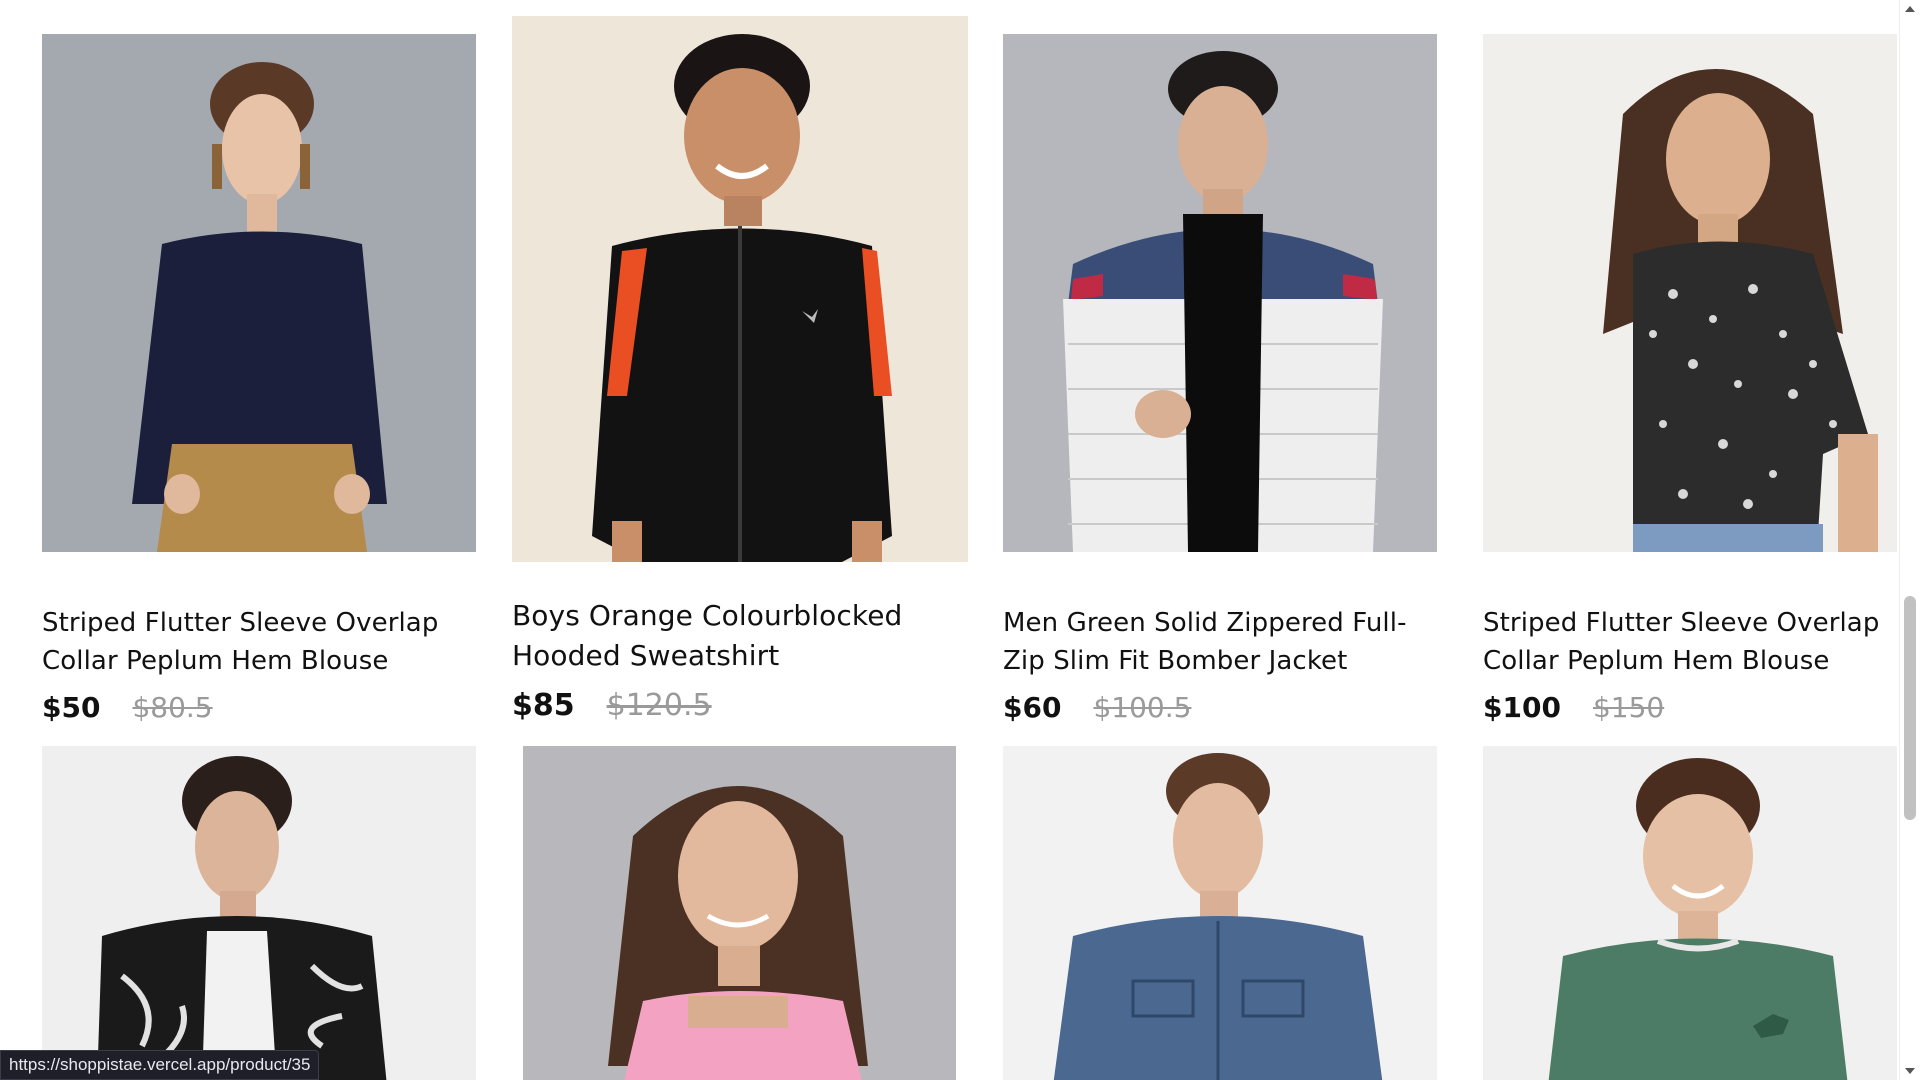  I want to click on scroll-up-icon, so click(1910, 9).